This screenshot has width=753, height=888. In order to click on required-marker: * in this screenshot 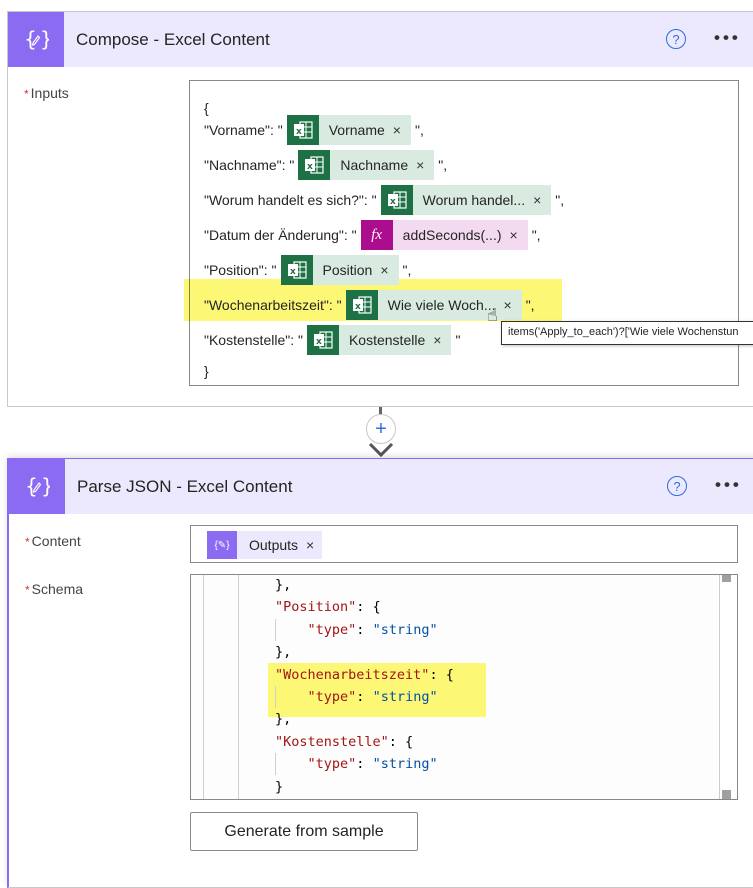, I will do `click(26, 94)`.